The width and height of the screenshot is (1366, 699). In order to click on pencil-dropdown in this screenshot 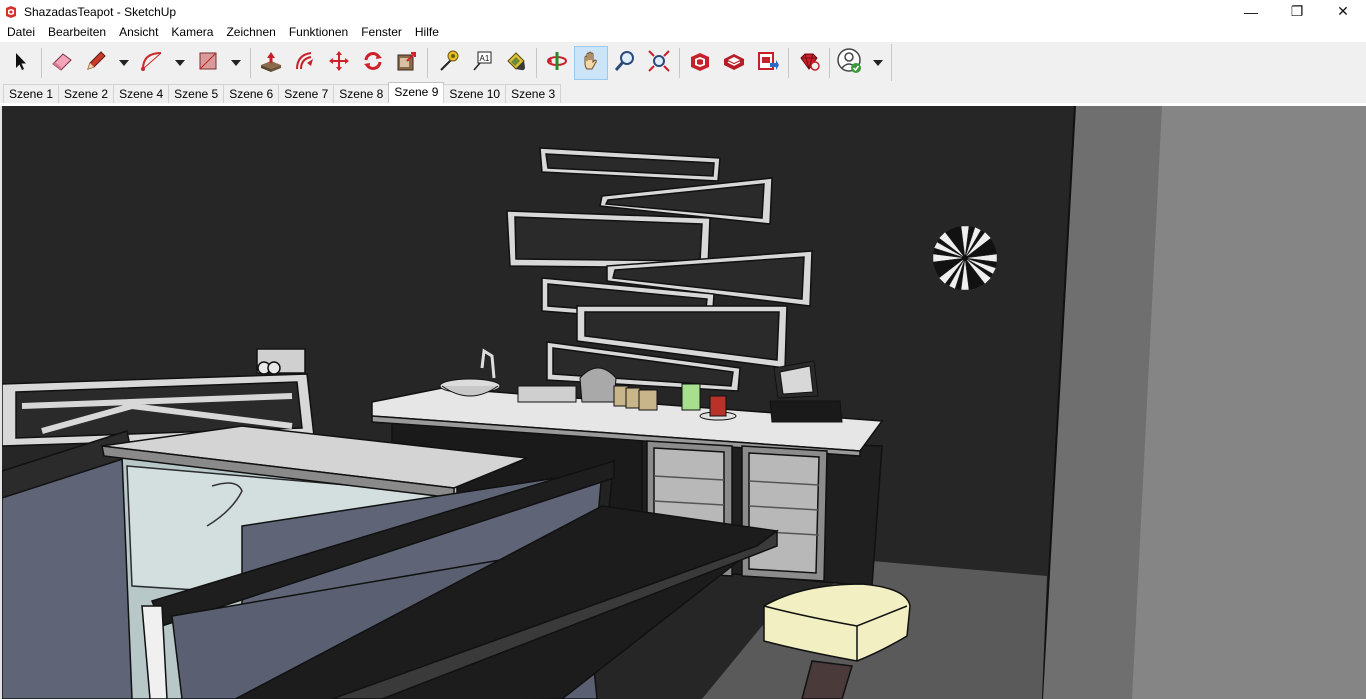, I will do `click(124, 63)`.